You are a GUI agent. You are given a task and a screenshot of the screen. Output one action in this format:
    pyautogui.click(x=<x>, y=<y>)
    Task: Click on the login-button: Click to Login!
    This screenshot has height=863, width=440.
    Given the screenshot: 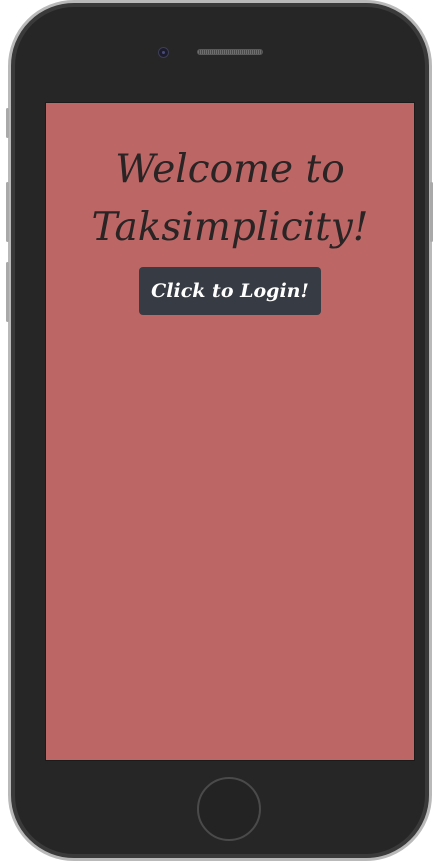 What is the action you would take?
    pyautogui.click(x=230, y=291)
    